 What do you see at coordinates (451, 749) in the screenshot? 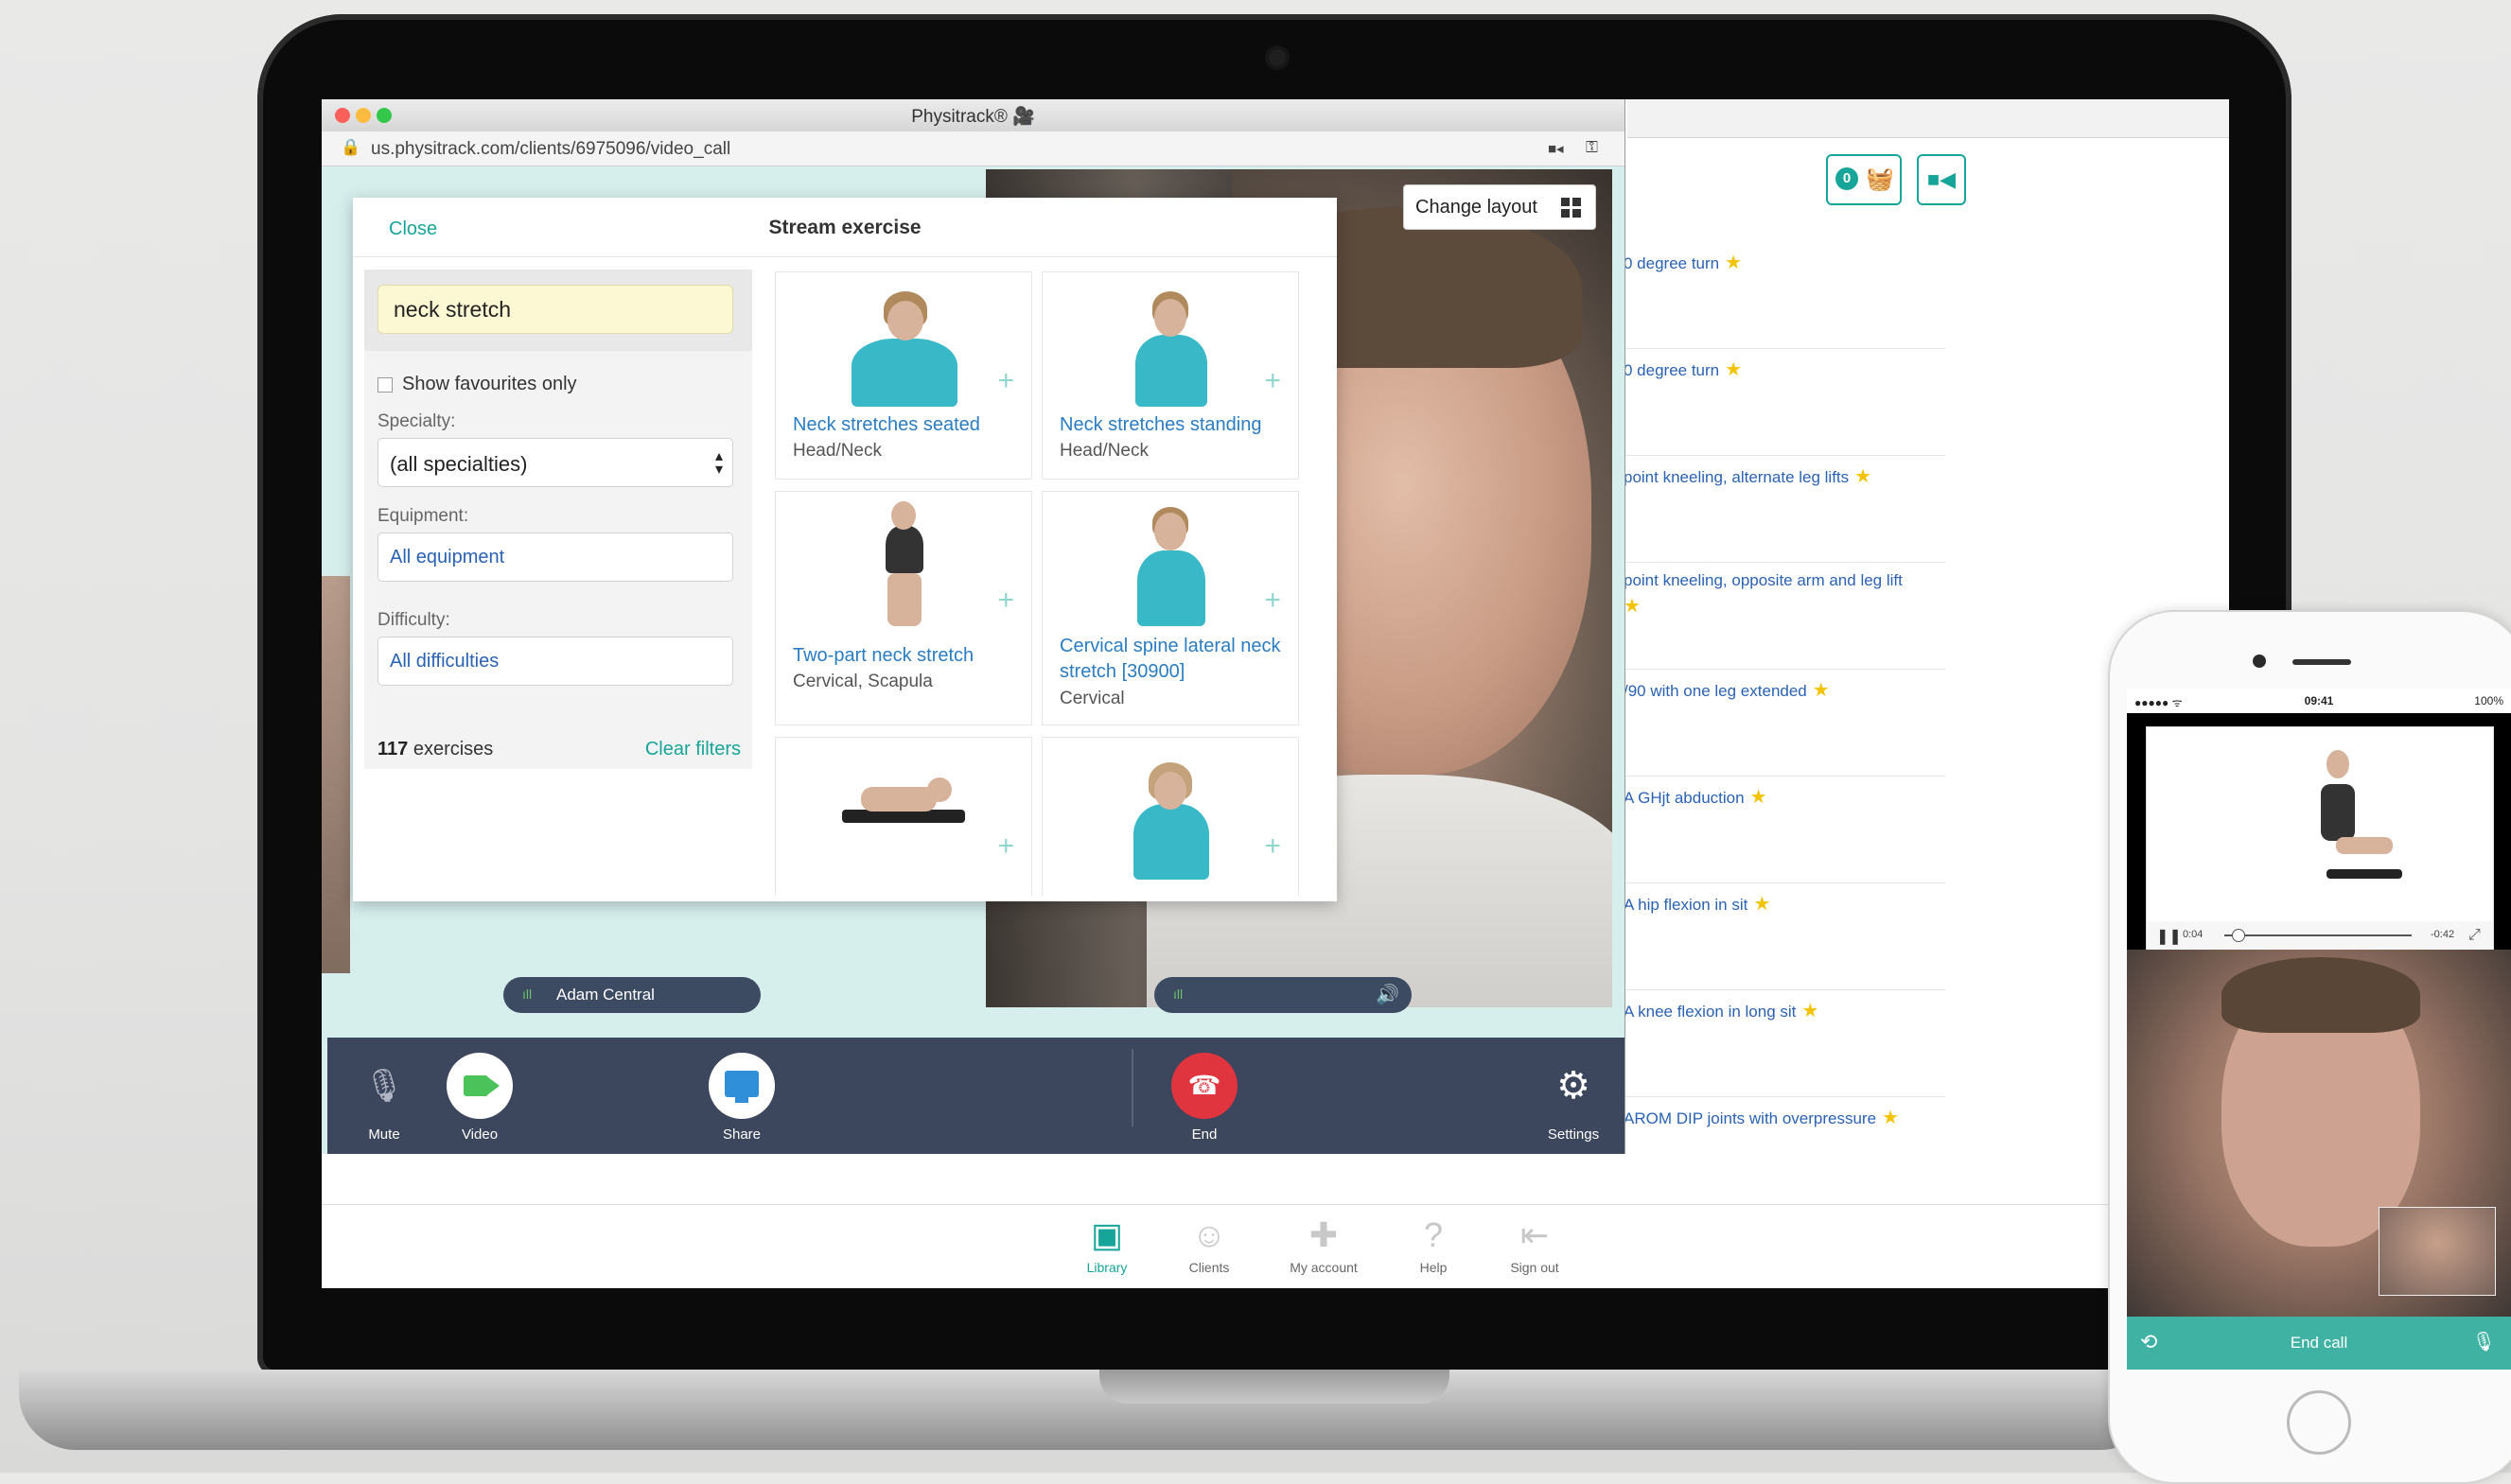
I see `exercise-count-suffix: exercises` at bounding box center [451, 749].